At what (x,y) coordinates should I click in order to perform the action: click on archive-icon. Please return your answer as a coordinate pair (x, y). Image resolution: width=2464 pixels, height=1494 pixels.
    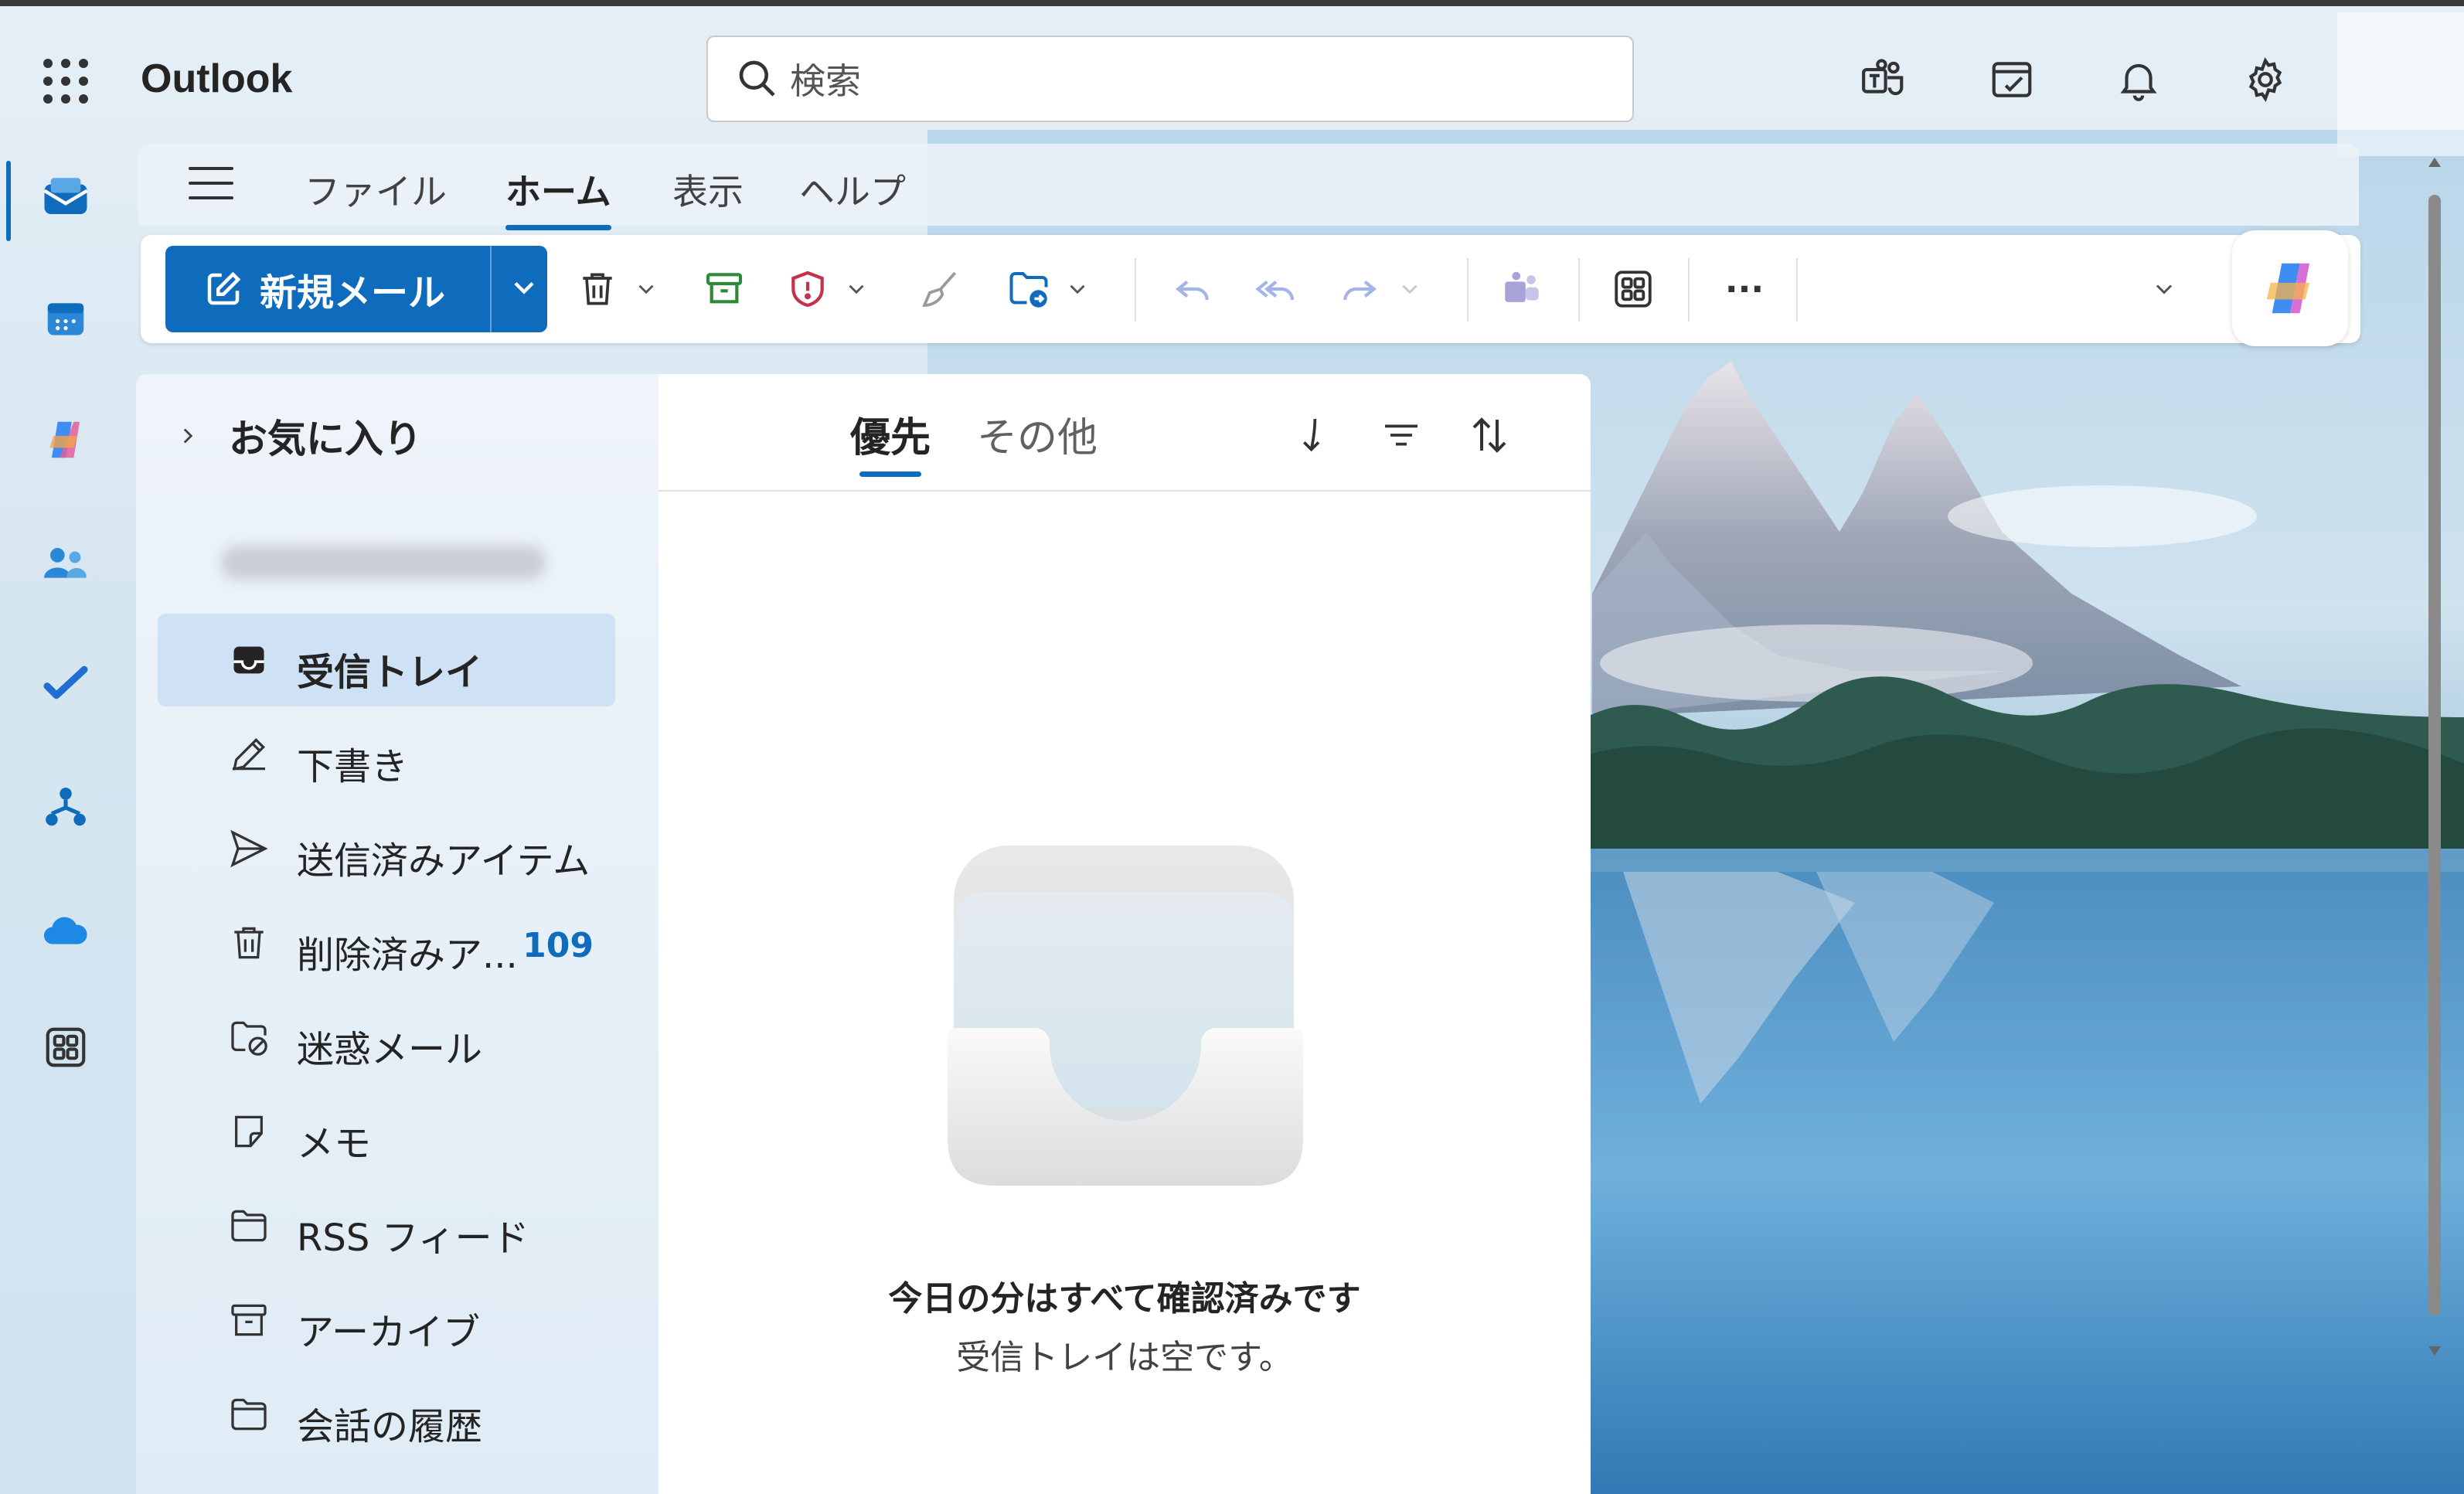
    Looking at the image, I should click on (724, 289).